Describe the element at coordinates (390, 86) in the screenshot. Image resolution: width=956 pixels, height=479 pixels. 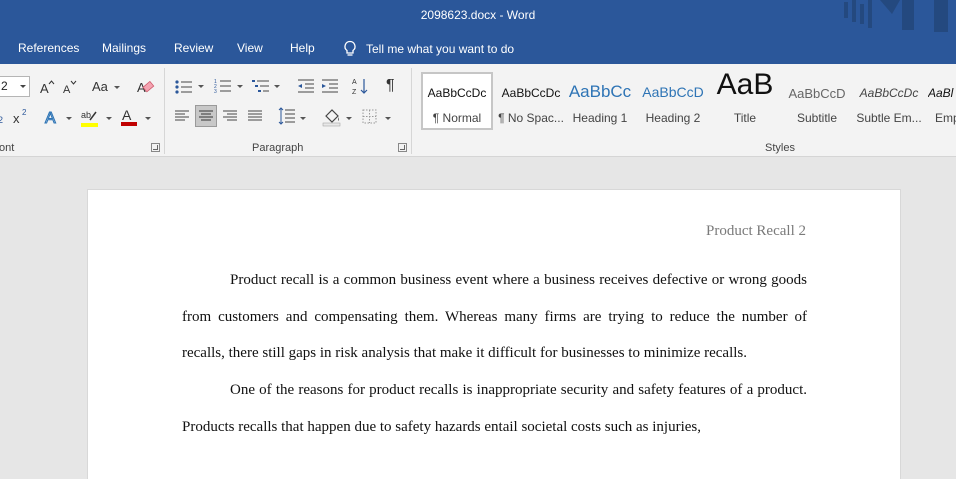
I see `show-hide-marks-icon: ¶` at that location.